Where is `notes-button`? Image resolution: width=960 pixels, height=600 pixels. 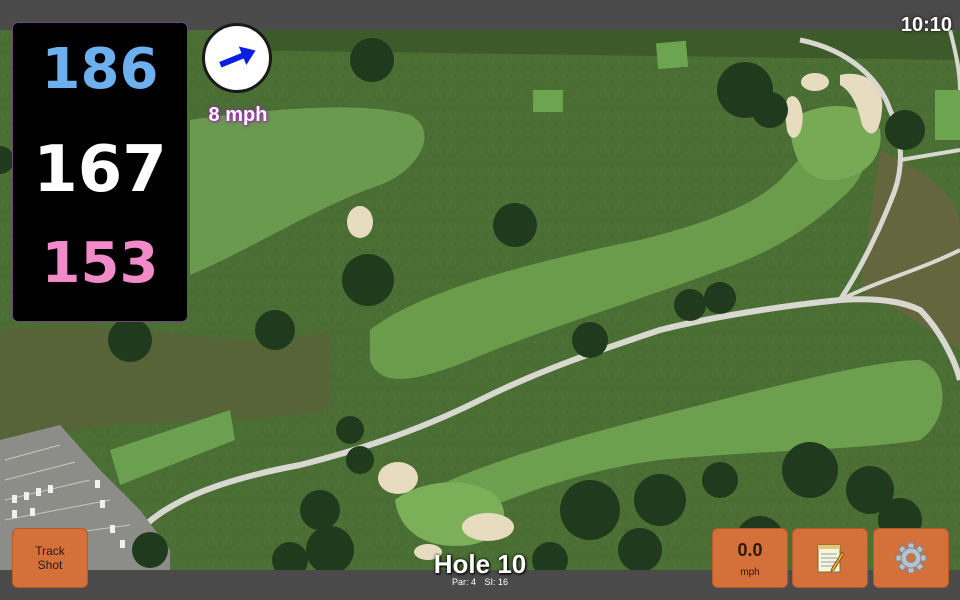 notes-button is located at coordinates (830, 558).